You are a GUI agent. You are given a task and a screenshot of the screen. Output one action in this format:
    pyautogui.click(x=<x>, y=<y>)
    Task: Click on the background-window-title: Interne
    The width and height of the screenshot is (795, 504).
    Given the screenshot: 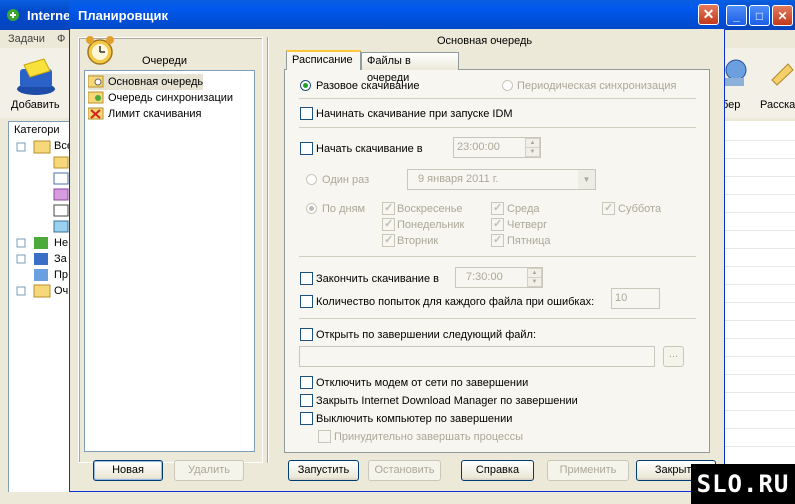 What is the action you would take?
    pyautogui.click(x=49, y=15)
    